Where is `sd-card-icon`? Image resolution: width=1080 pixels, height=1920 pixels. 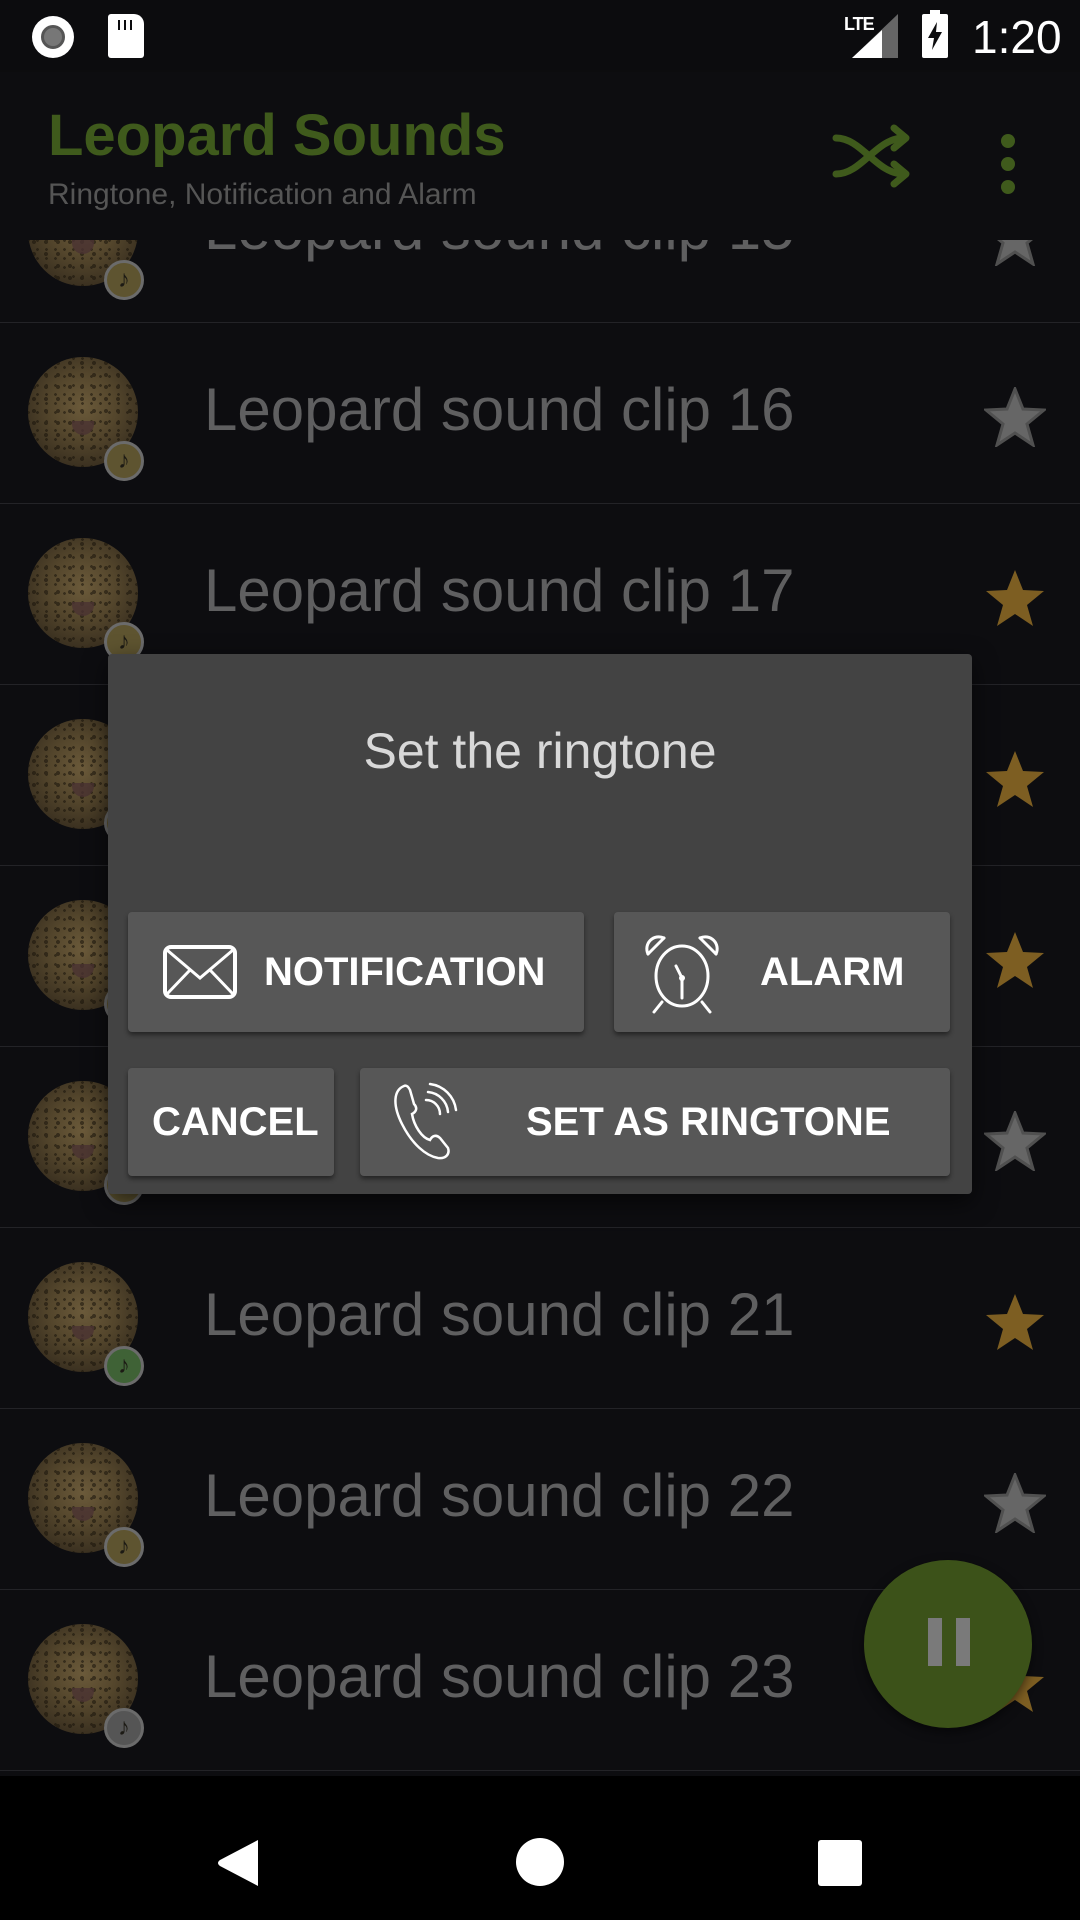
sd-card-icon is located at coordinates (126, 36).